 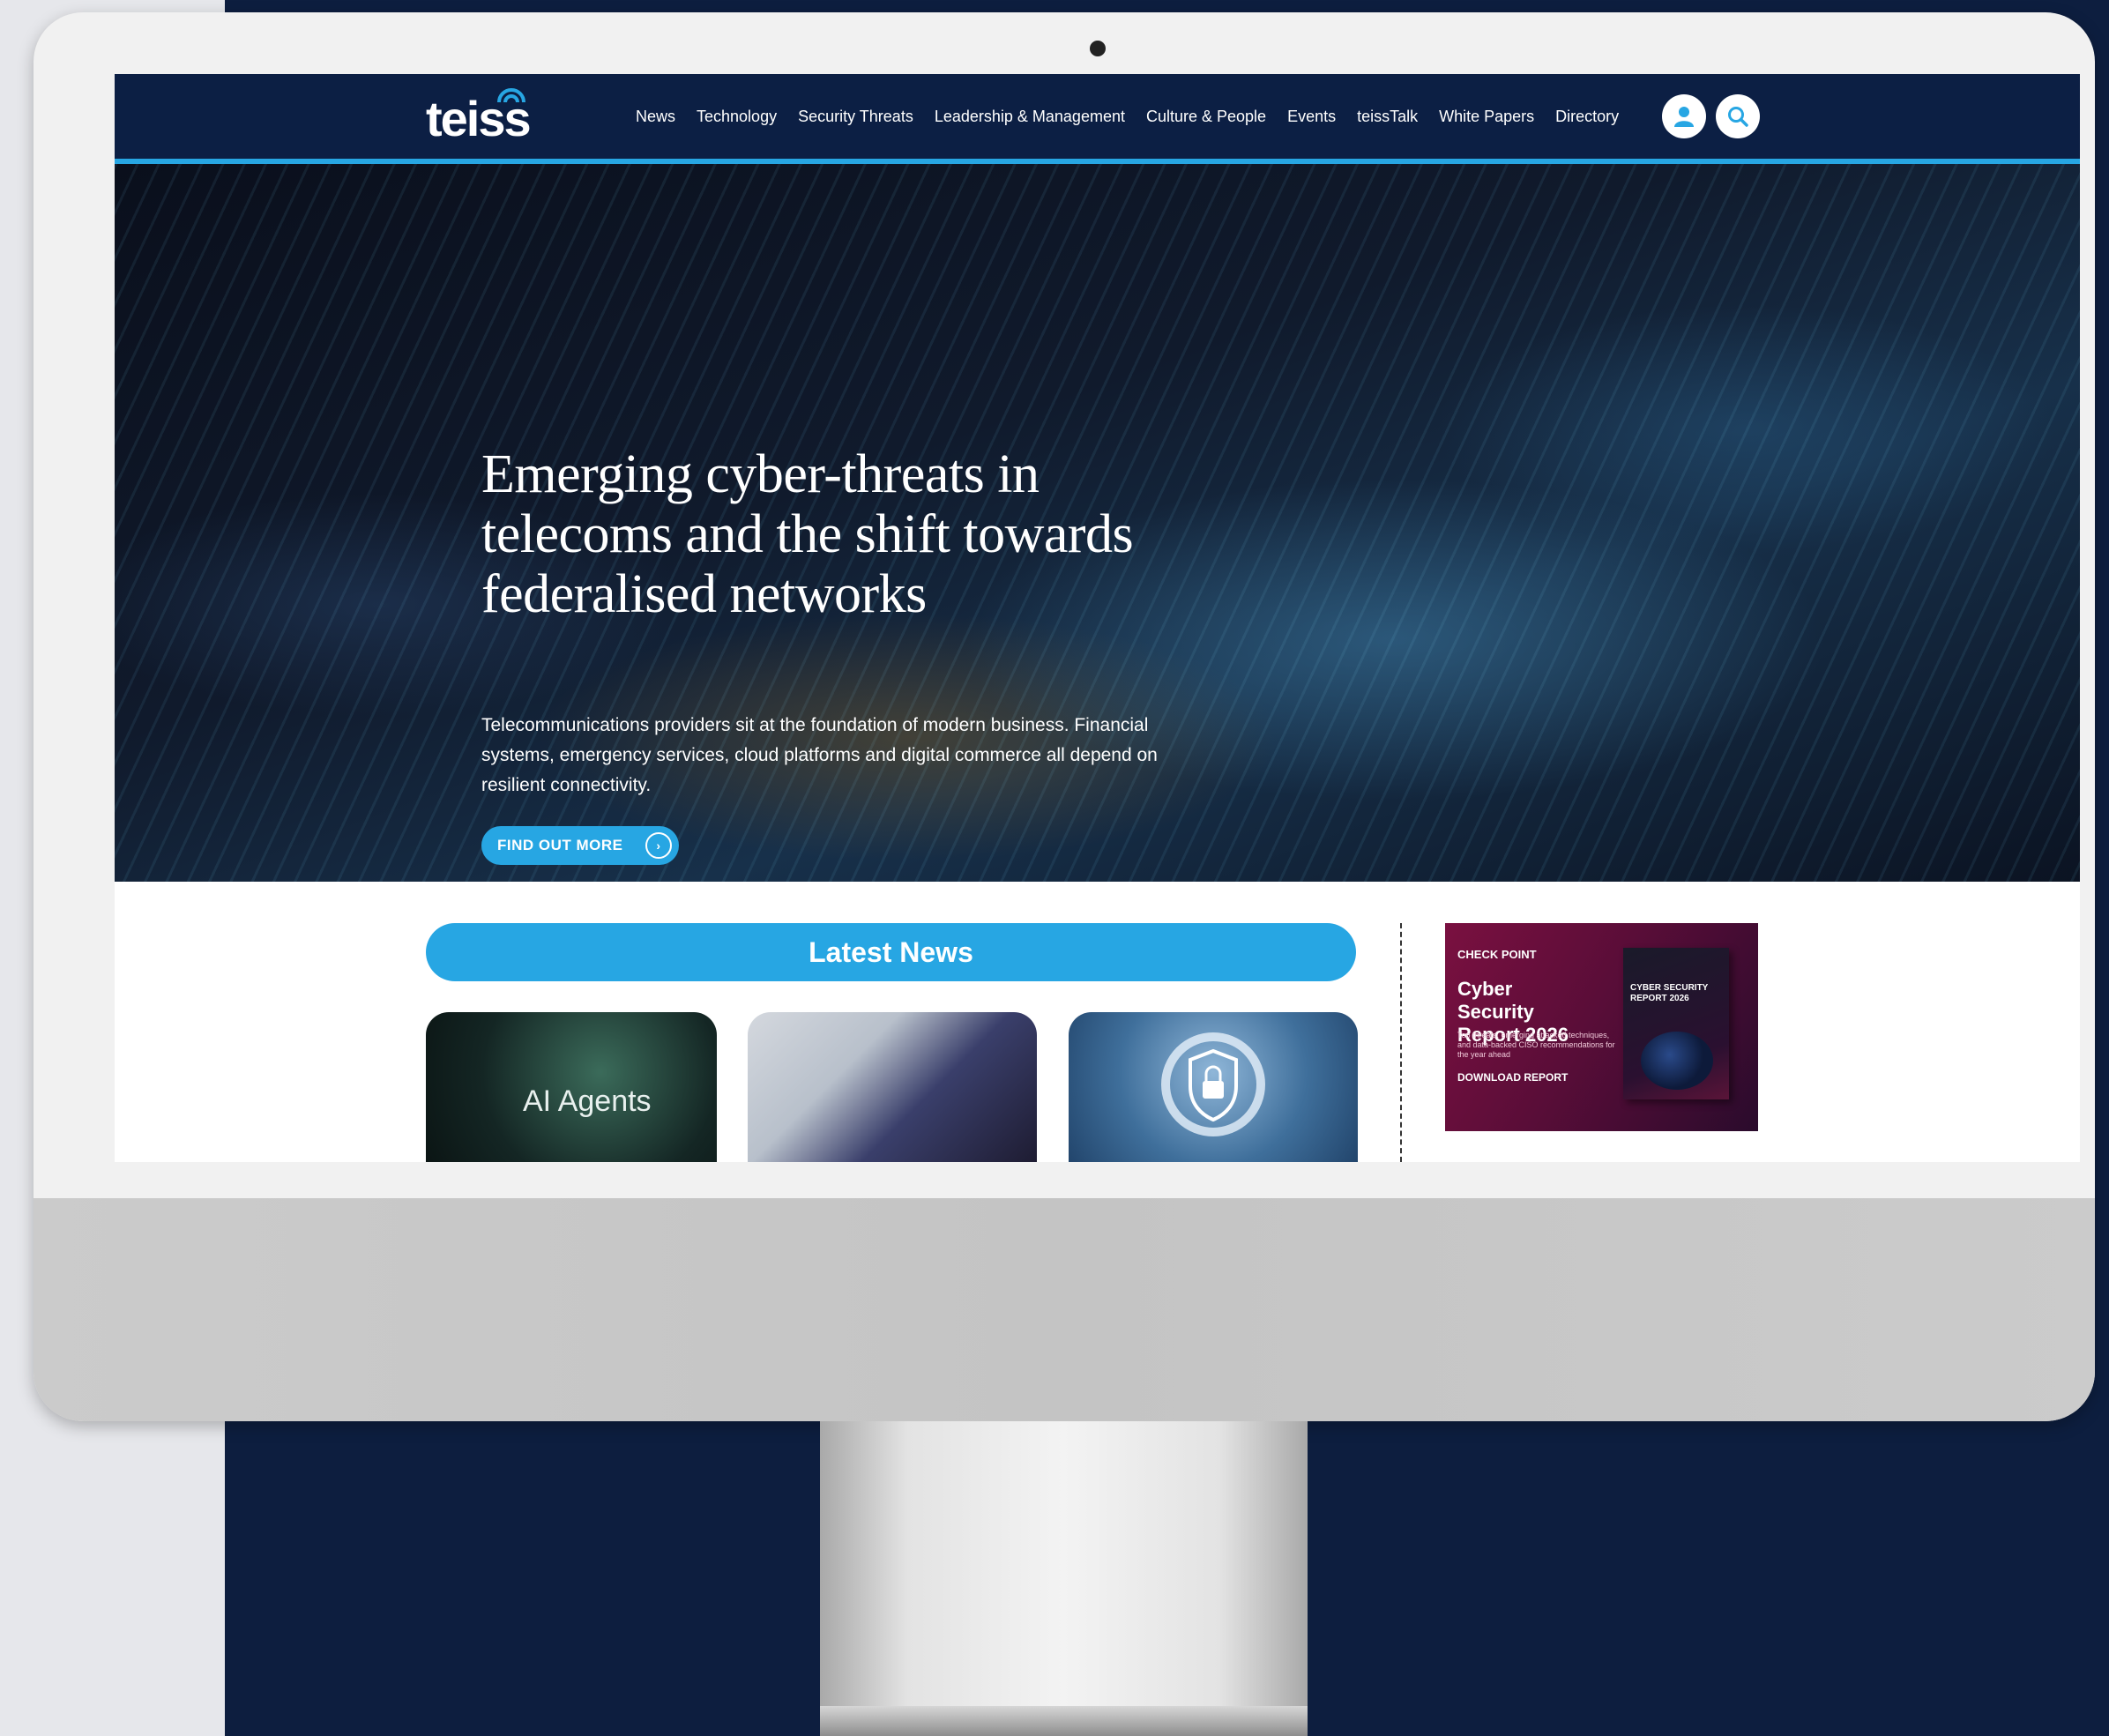 I want to click on news-card-image: AI Agents, so click(x=571, y=1087).